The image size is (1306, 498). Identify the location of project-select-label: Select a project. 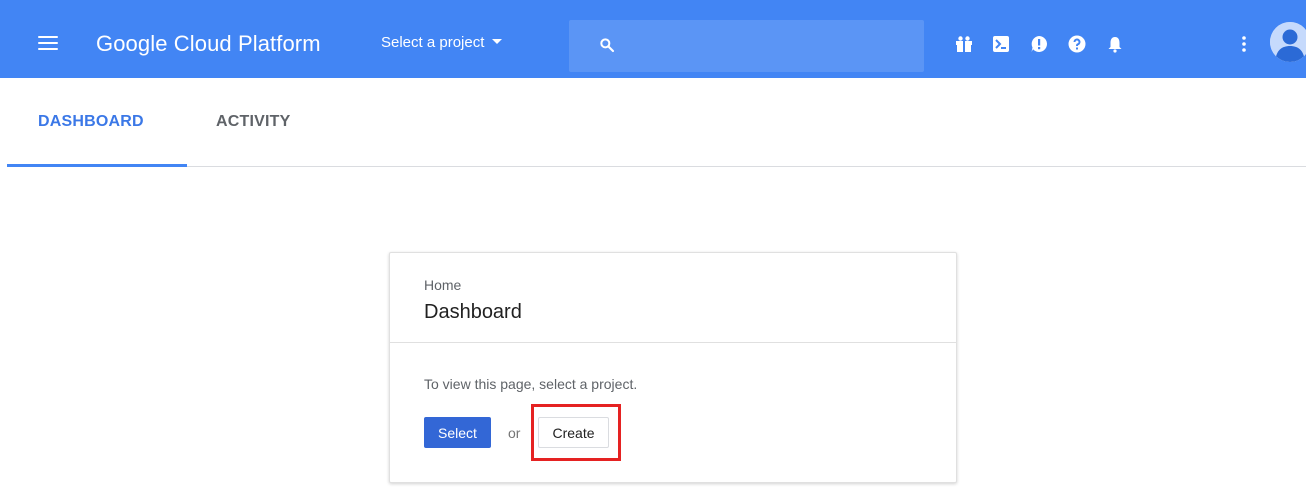
(433, 42).